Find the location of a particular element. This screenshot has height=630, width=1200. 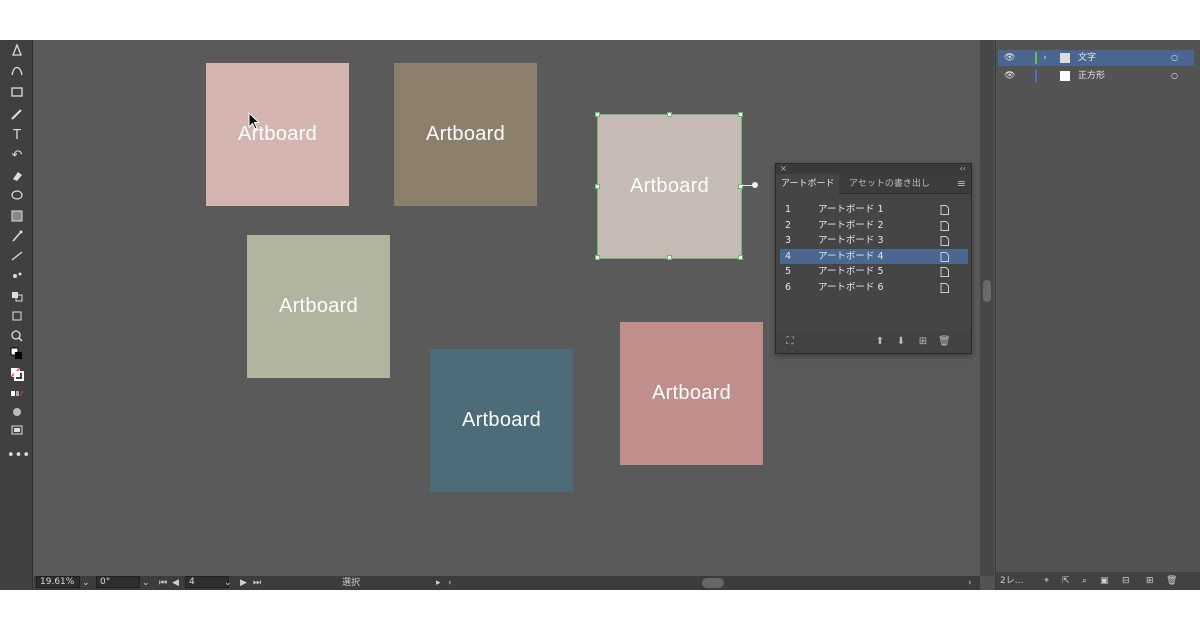

lasso-icon is located at coordinates (17, 196).